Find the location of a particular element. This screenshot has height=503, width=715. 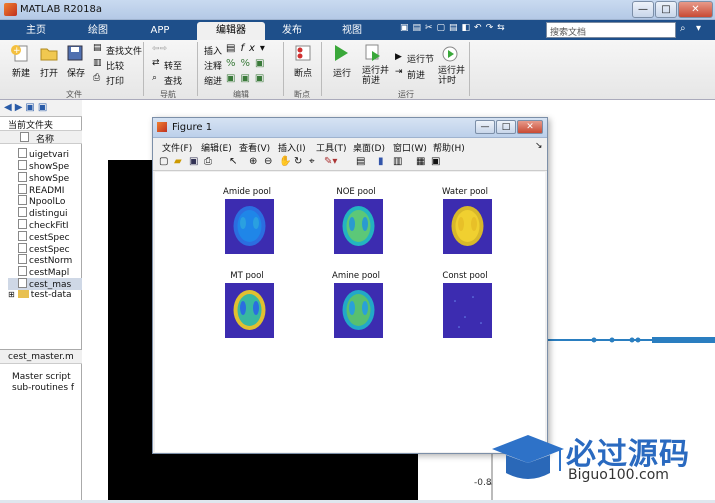

menu-tools: 工具(T) is located at coordinates (331, 147).